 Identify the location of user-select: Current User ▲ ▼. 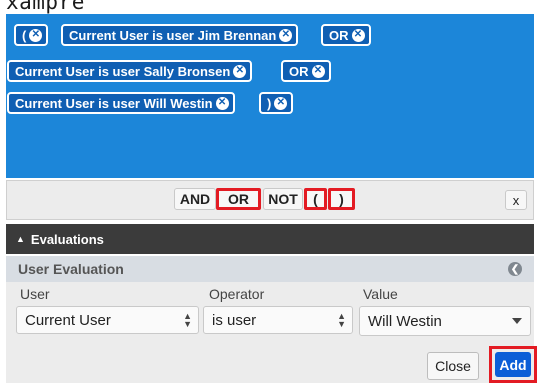
(107, 320).